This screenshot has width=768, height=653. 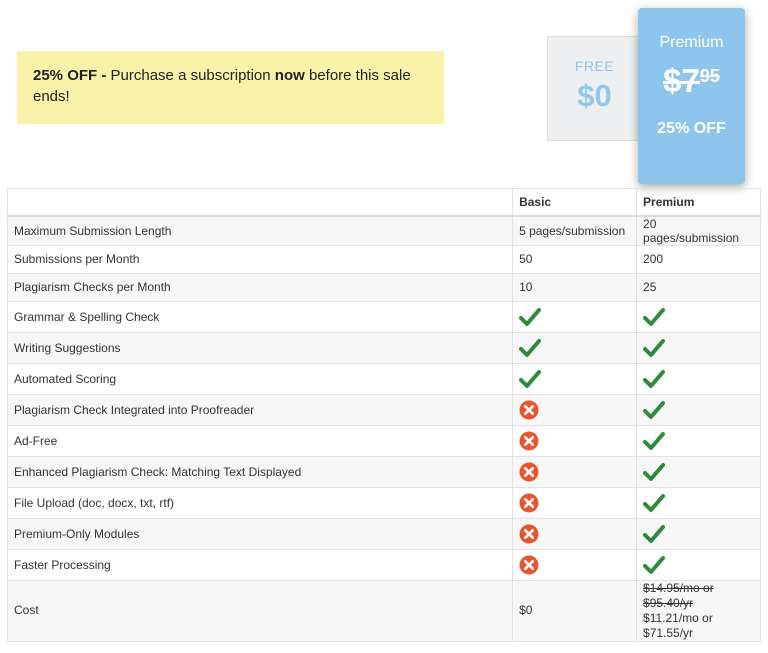 I want to click on table-row: Plagiarism Checks per Month 10 25, so click(x=383, y=287).